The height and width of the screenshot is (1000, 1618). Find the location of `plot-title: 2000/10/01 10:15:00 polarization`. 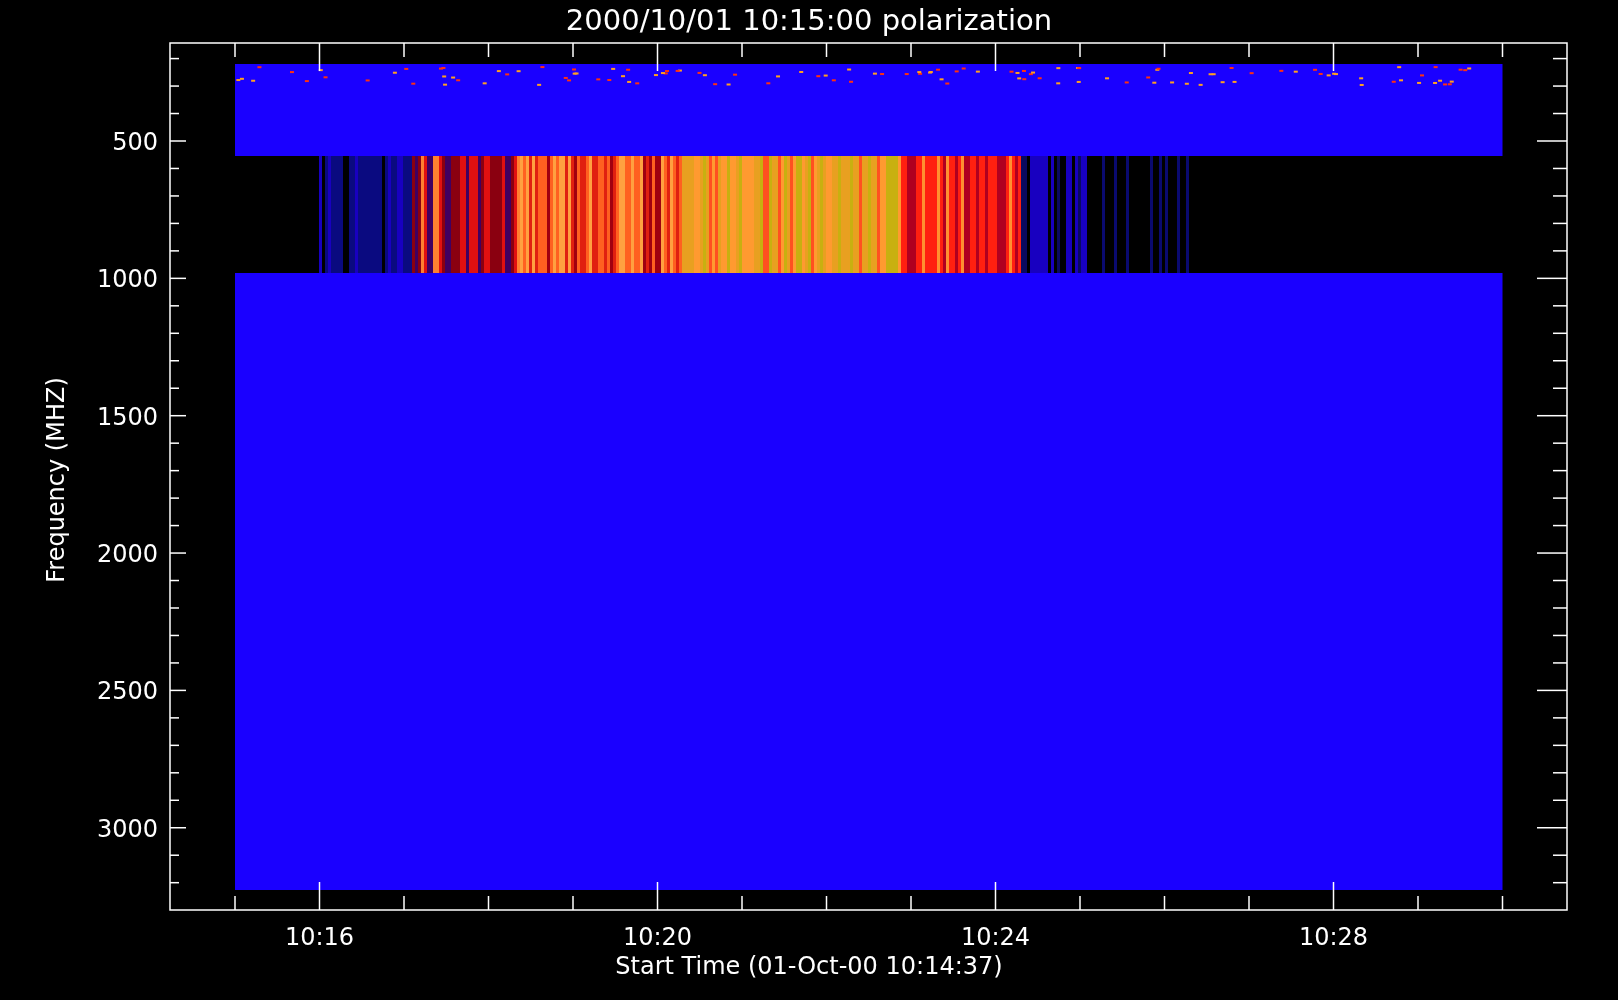

plot-title: 2000/10/01 10:15:00 polarization is located at coordinates (809, 20).